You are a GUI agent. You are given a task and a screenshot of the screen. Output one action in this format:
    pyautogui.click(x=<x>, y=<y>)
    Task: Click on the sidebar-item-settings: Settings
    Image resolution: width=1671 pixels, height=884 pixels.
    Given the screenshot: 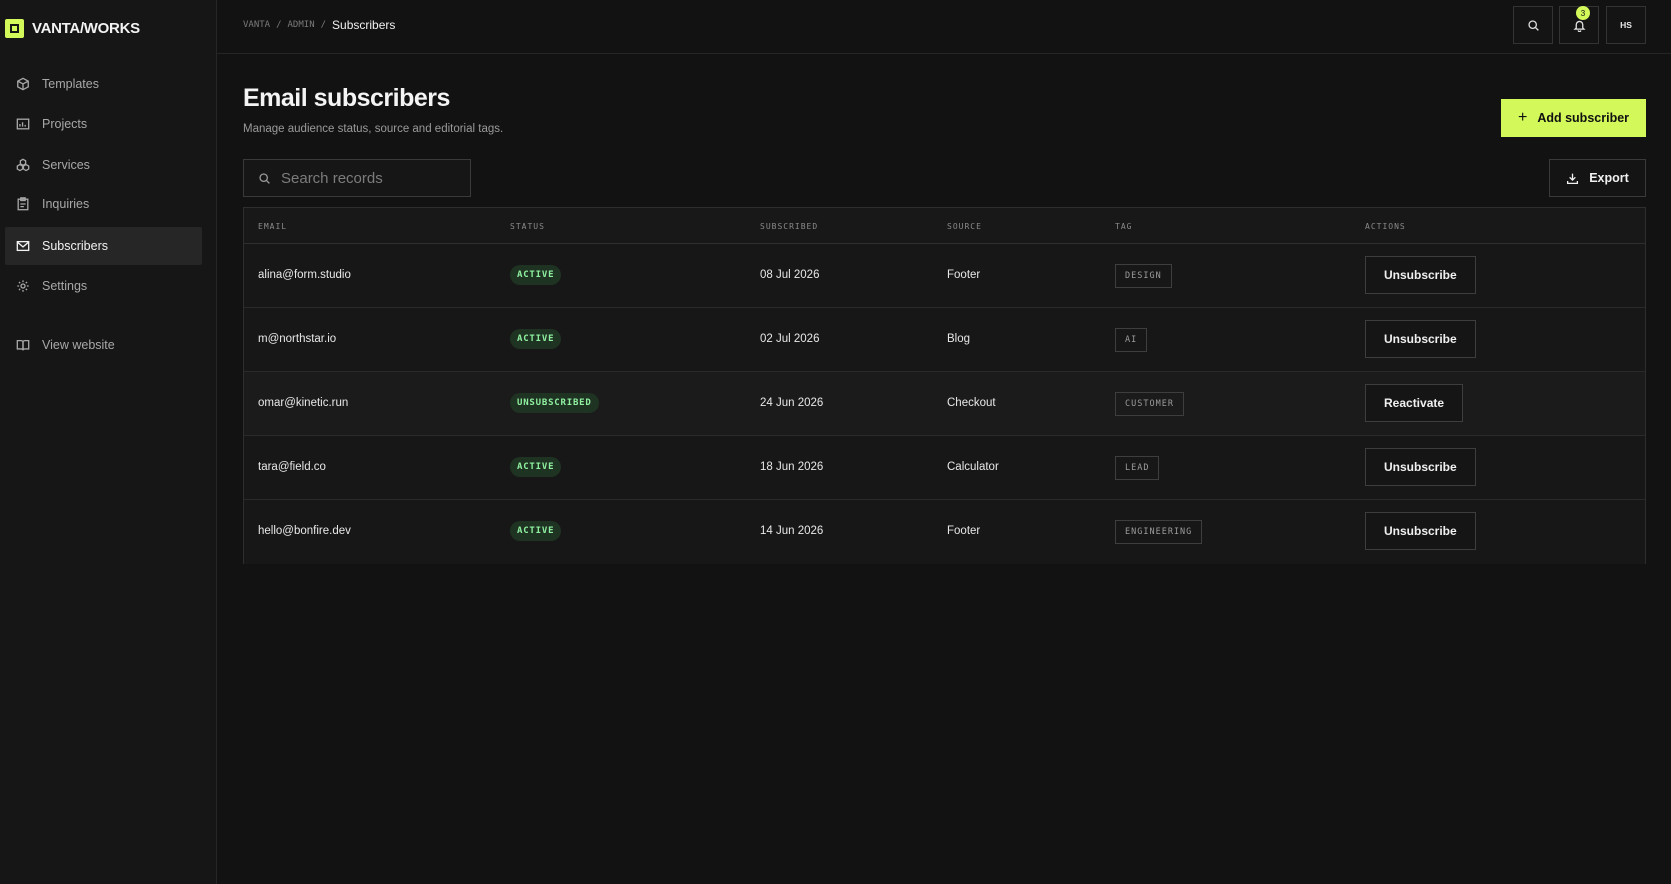 What is the action you would take?
    pyautogui.click(x=103, y=286)
    